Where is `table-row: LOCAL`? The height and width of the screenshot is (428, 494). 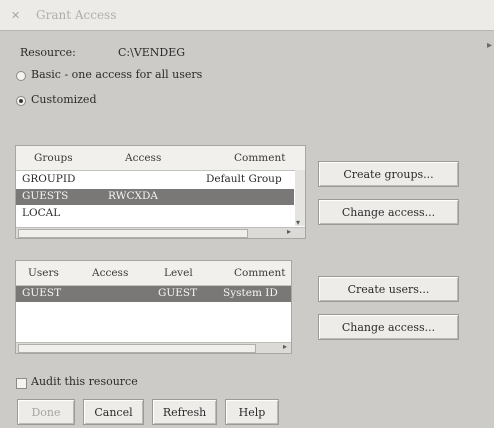
table-row: LOCAL is located at coordinates (160, 214).